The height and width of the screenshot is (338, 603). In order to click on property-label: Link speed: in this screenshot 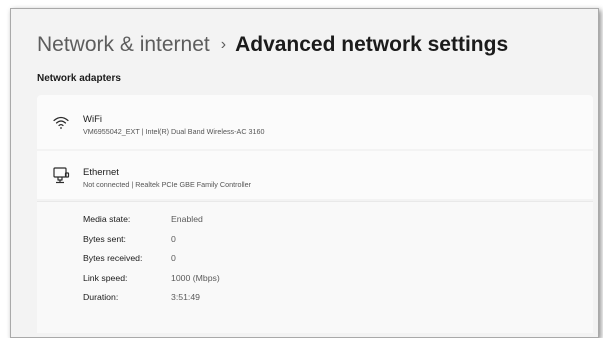, I will do `click(105, 277)`.